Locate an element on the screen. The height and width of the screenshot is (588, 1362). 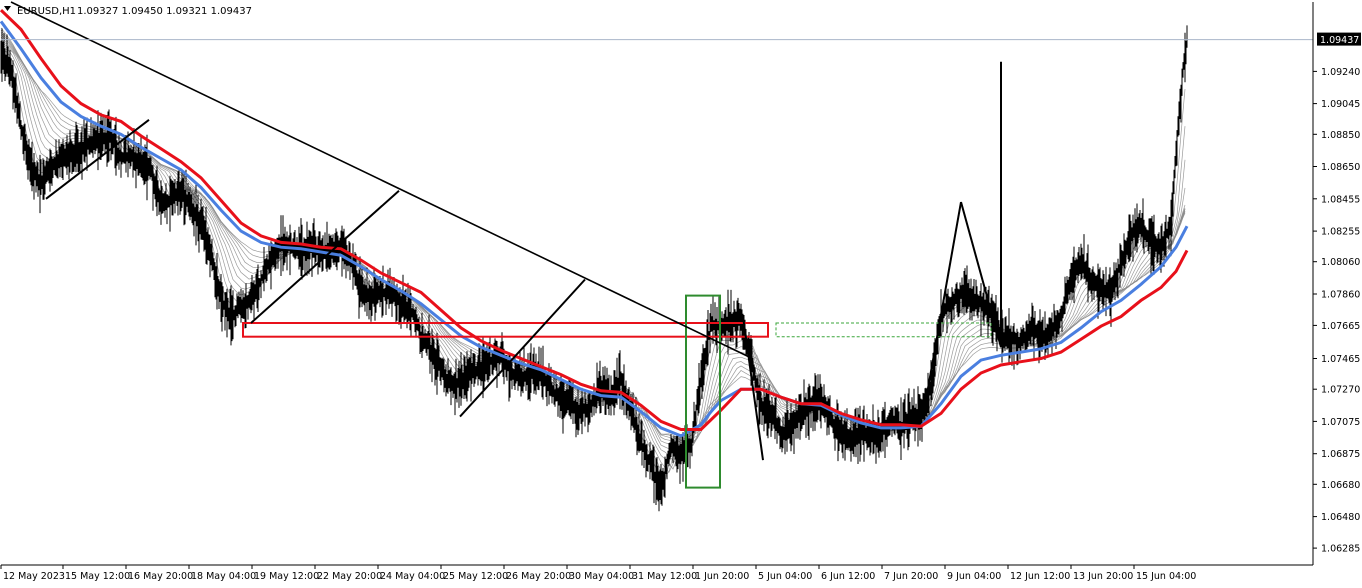
x-tick-label: 26 May 20:00 is located at coordinates (538, 576).